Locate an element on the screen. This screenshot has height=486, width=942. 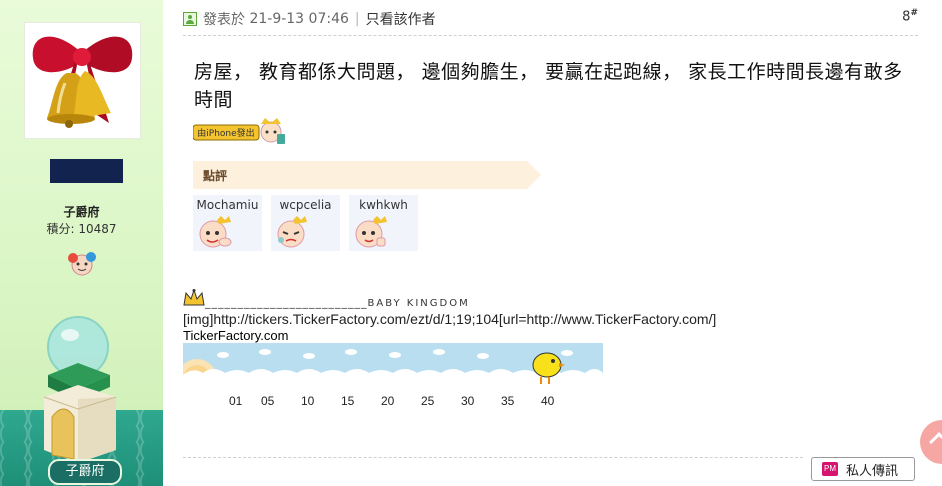
rater-name: kwhkwh is located at coordinates (383, 205).